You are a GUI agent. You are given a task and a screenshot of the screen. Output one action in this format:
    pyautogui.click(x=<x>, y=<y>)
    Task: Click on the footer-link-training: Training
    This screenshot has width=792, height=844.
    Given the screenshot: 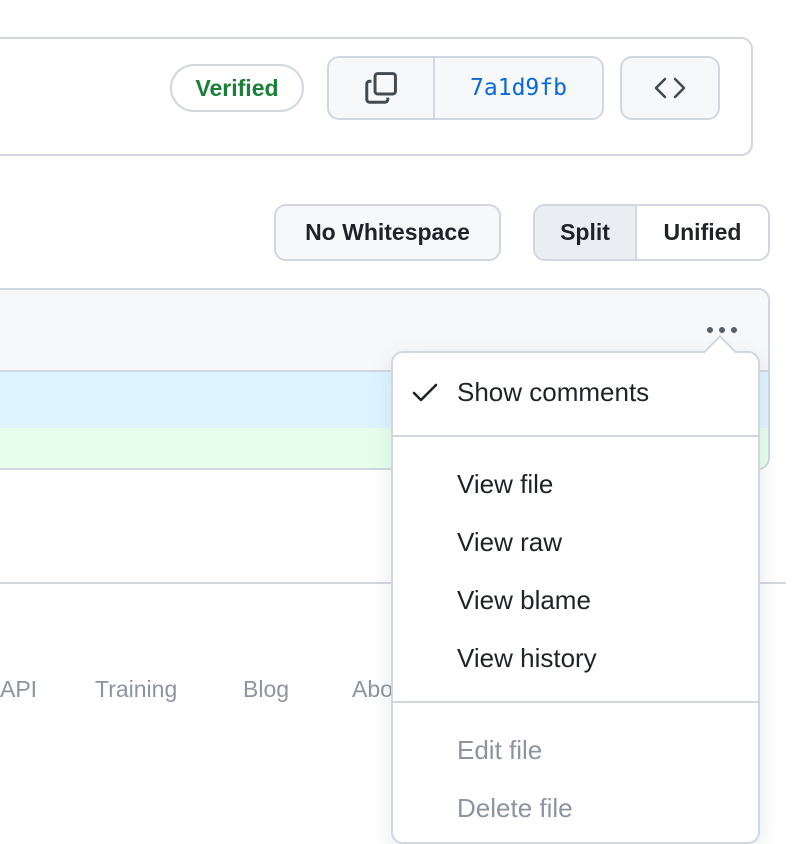 What is the action you would take?
    pyautogui.click(x=136, y=689)
    